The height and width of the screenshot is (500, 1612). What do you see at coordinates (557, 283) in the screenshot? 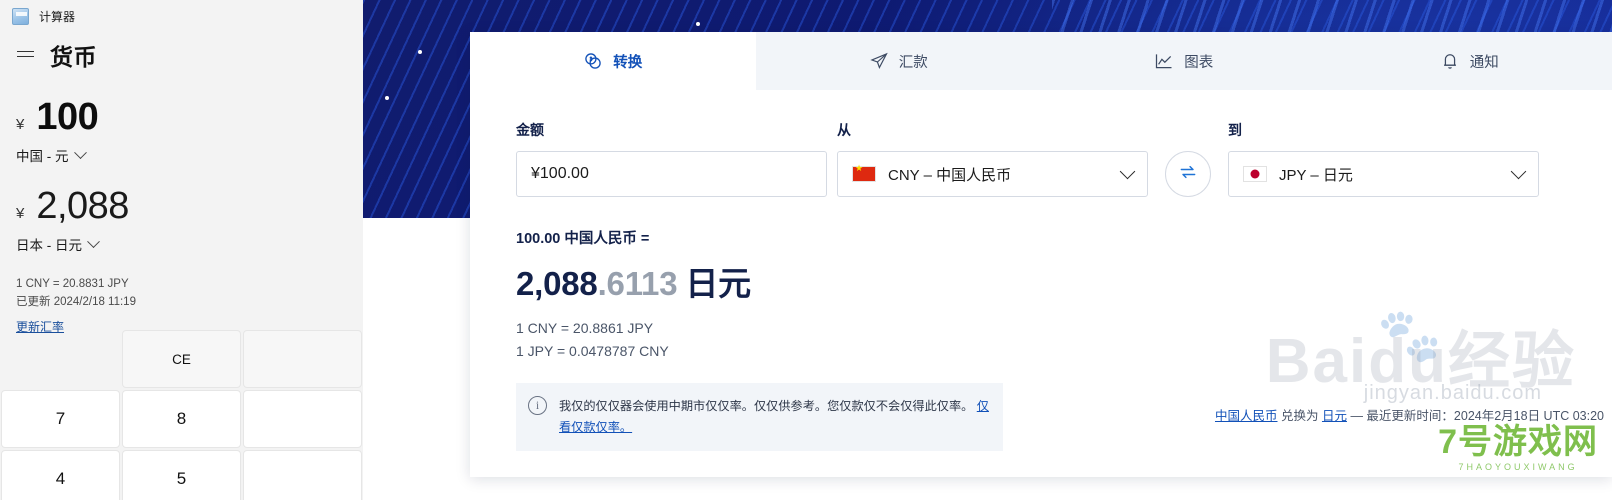
I see `result-integer-part: 2,088` at bounding box center [557, 283].